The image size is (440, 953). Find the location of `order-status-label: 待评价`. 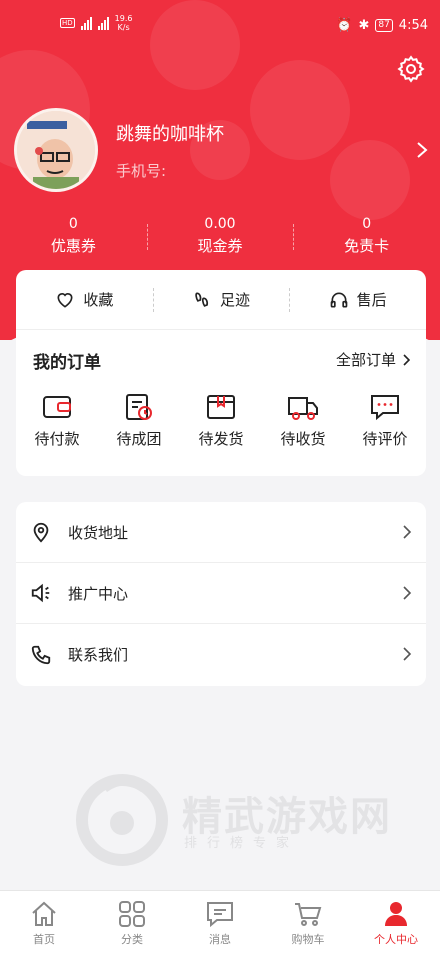

order-status-label: 待评价 is located at coordinates (385, 439).